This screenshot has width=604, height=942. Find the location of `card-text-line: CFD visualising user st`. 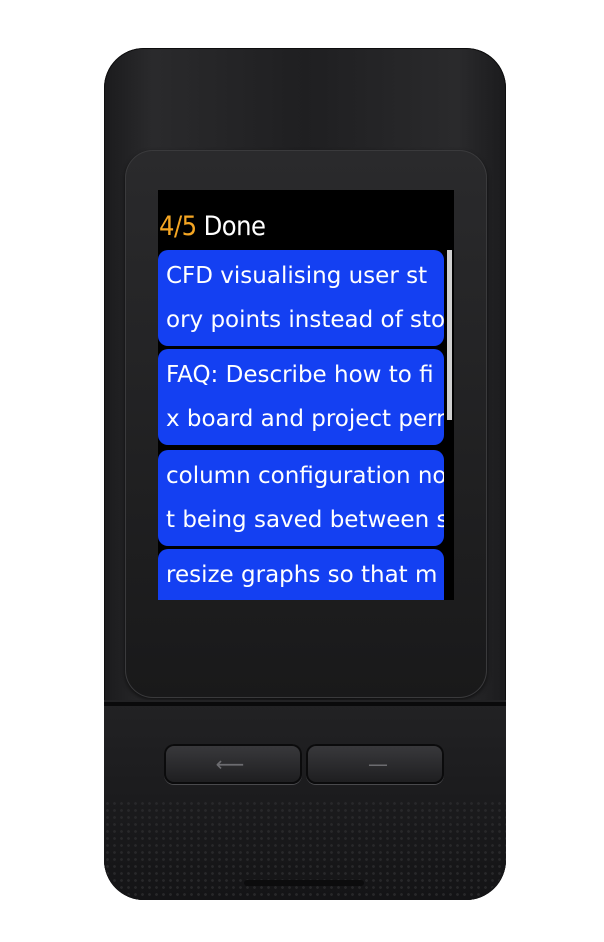

card-text-line: CFD visualising user st is located at coordinates (297, 276).